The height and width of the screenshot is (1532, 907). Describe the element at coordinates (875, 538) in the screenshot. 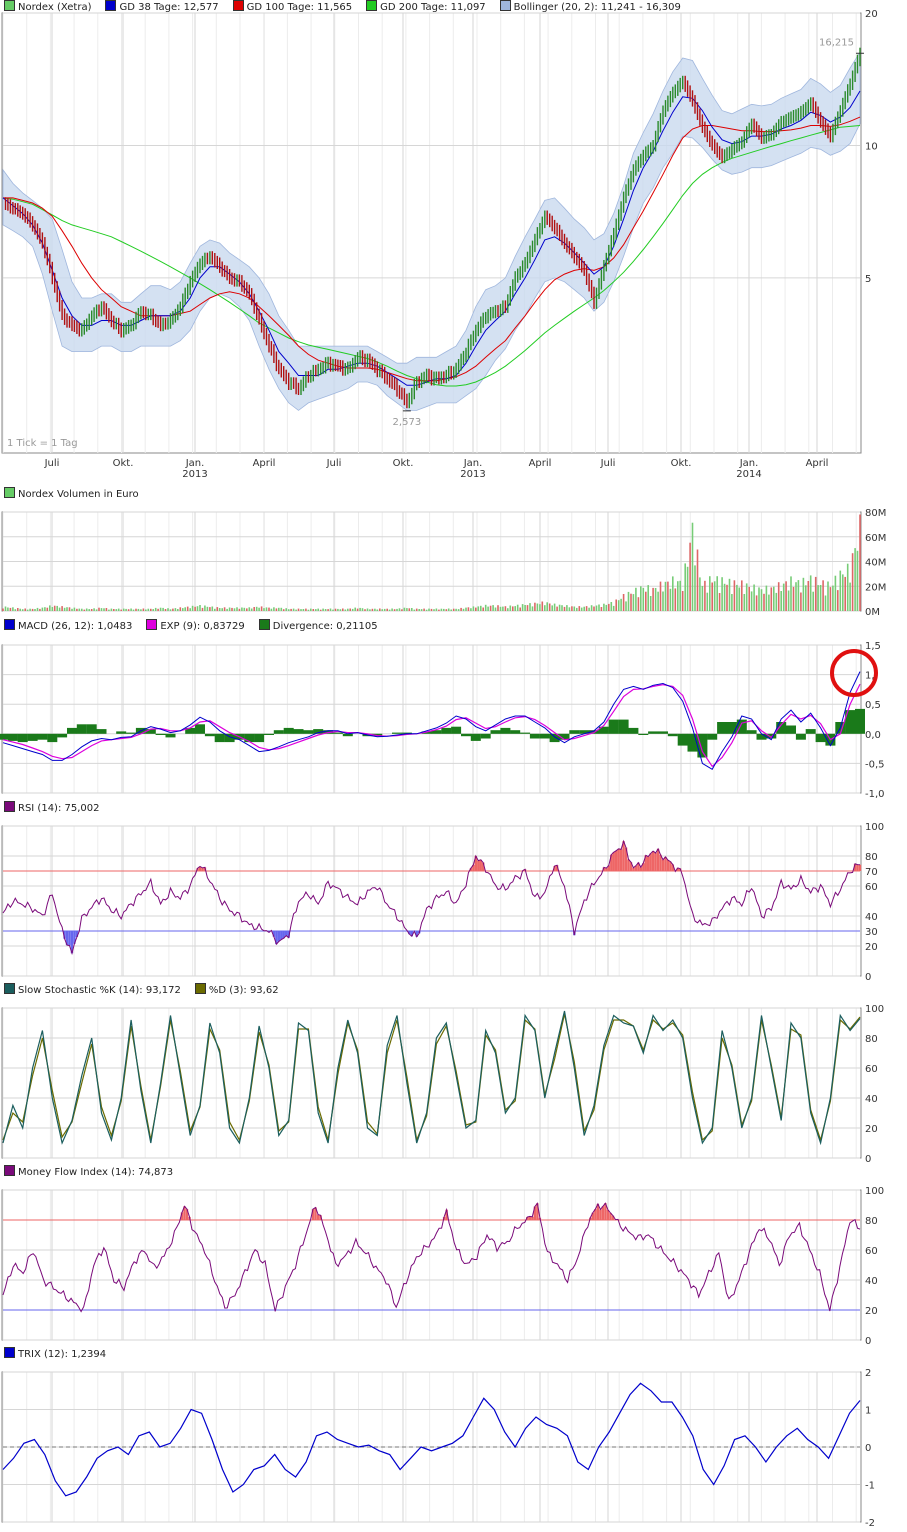

I see `y-tick-label: 60M` at that location.